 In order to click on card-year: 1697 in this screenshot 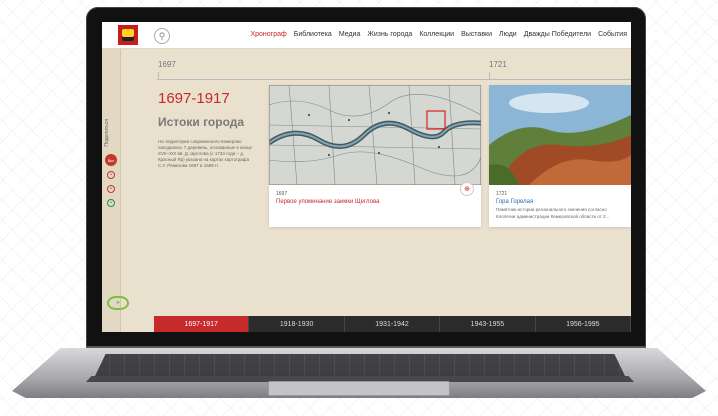, I will do `click(282, 194)`.